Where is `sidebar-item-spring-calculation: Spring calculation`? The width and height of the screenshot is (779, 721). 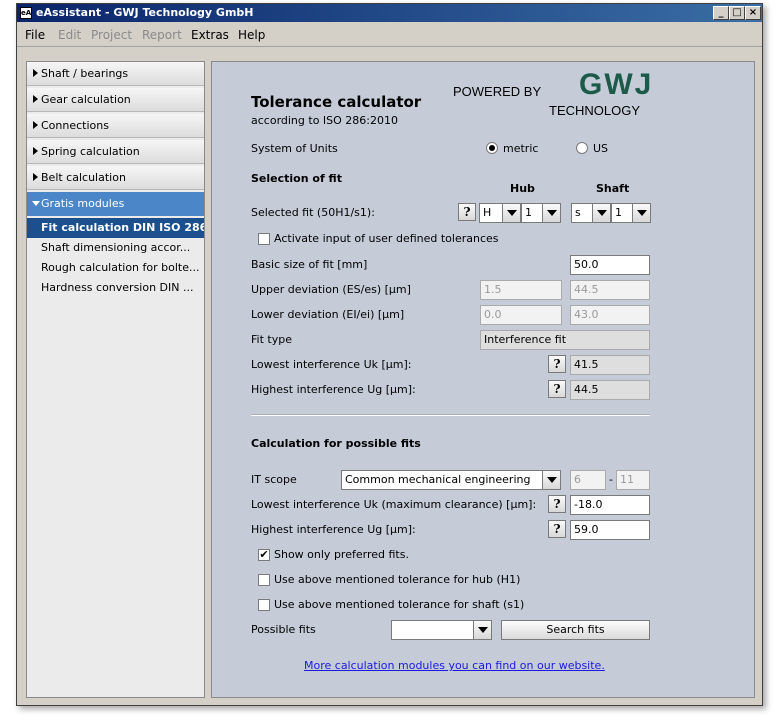
sidebar-item-spring-calculation: Spring calculation is located at coordinates (115, 152).